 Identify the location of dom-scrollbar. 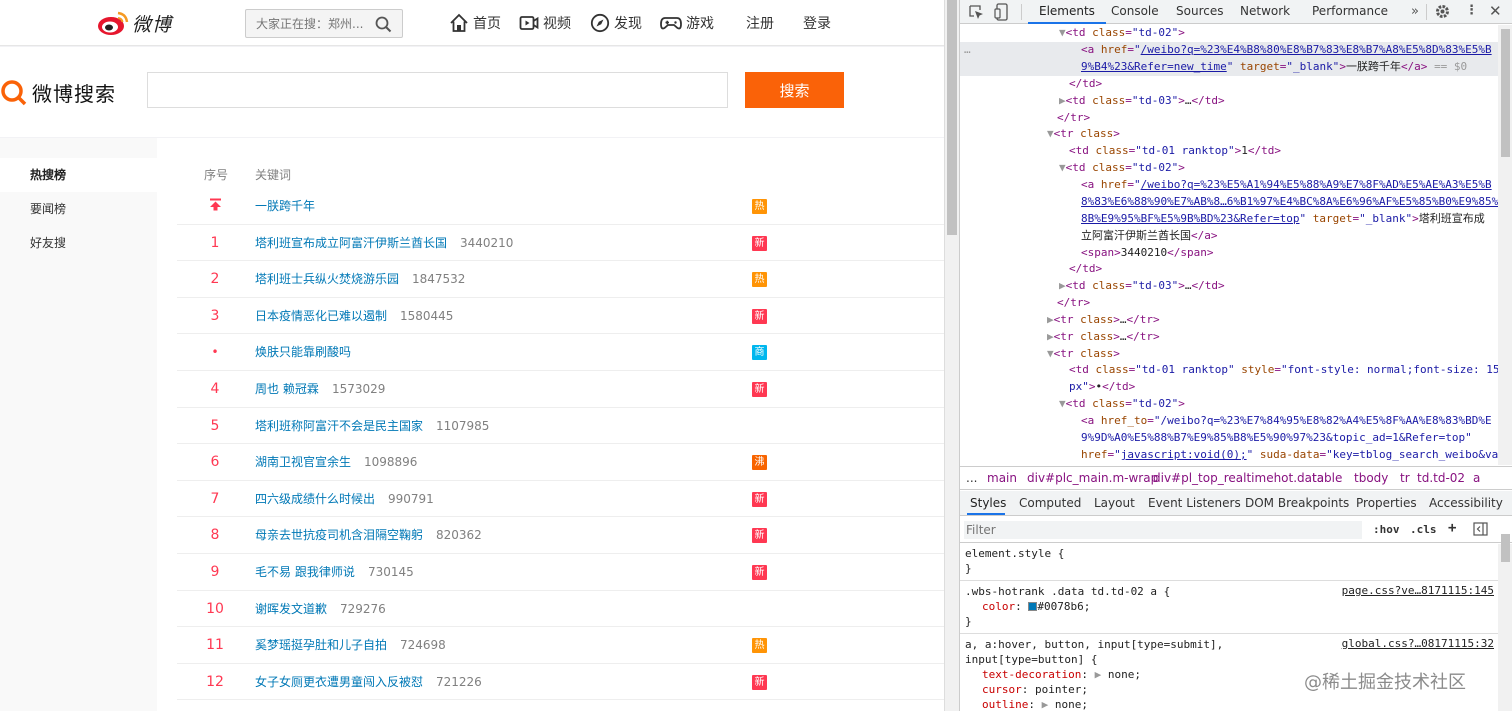
(1505, 245).